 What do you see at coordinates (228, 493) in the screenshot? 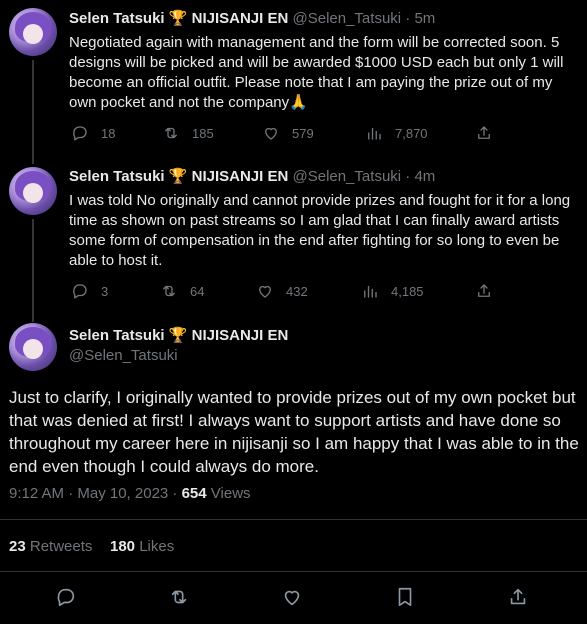
I see `views-label: Views` at bounding box center [228, 493].